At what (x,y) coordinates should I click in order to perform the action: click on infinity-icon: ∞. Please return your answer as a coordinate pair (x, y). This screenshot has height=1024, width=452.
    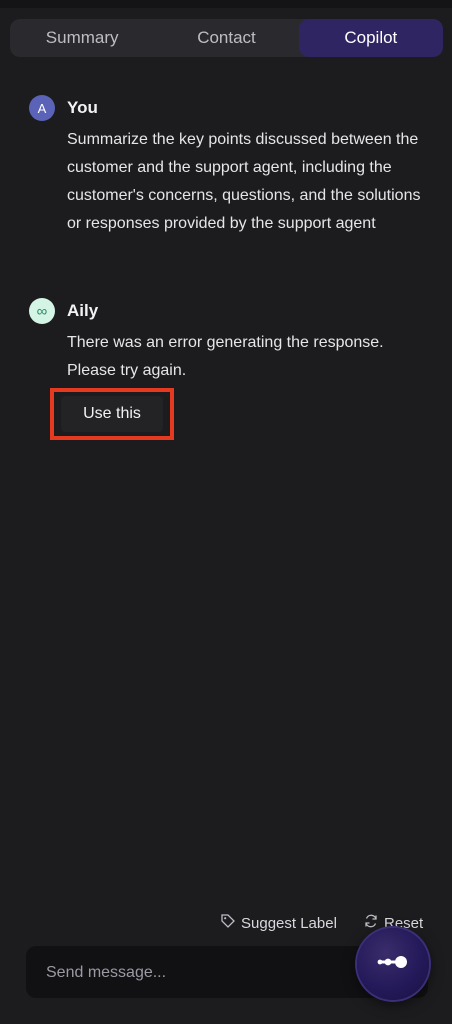
    Looking at the image, I should click on (42, 311).